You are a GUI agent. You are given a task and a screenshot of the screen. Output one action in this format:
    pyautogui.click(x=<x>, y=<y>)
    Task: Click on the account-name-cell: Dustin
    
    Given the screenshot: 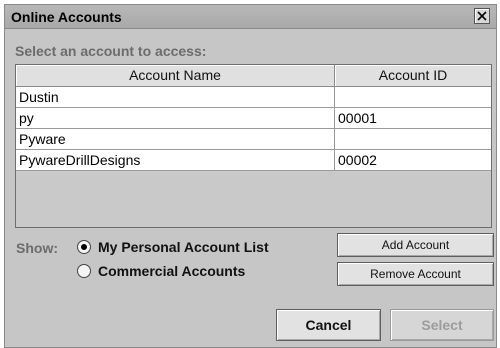 What is the action you would take?
    pyautogui.click(x=175, y=97)
    